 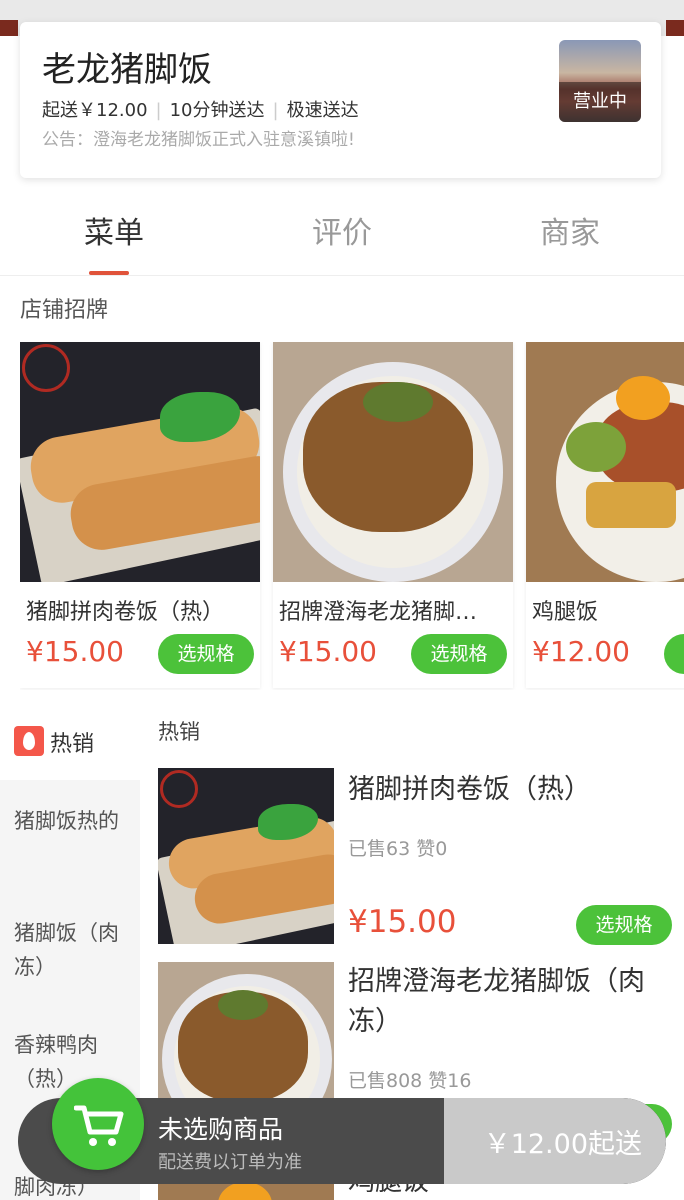 I want to click on list-section-title: 热销, so click(x=179, y=732).